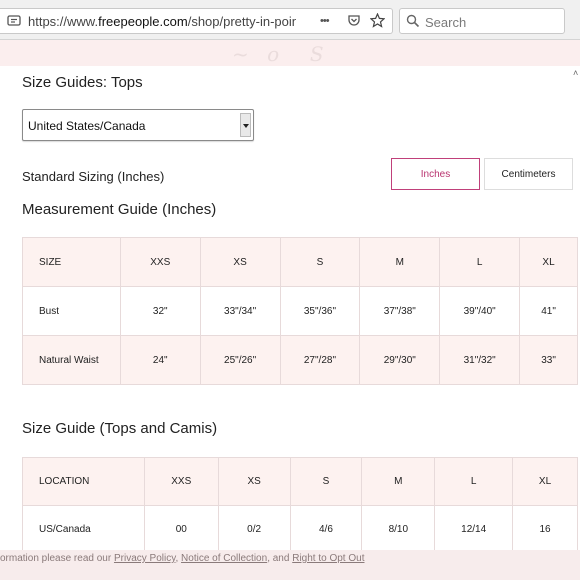 The image size is (580, 580). What do you see at coordinates (245, 125) in the screenshot?
I see `chevron-down-icon` at bounding box center [245, 125].